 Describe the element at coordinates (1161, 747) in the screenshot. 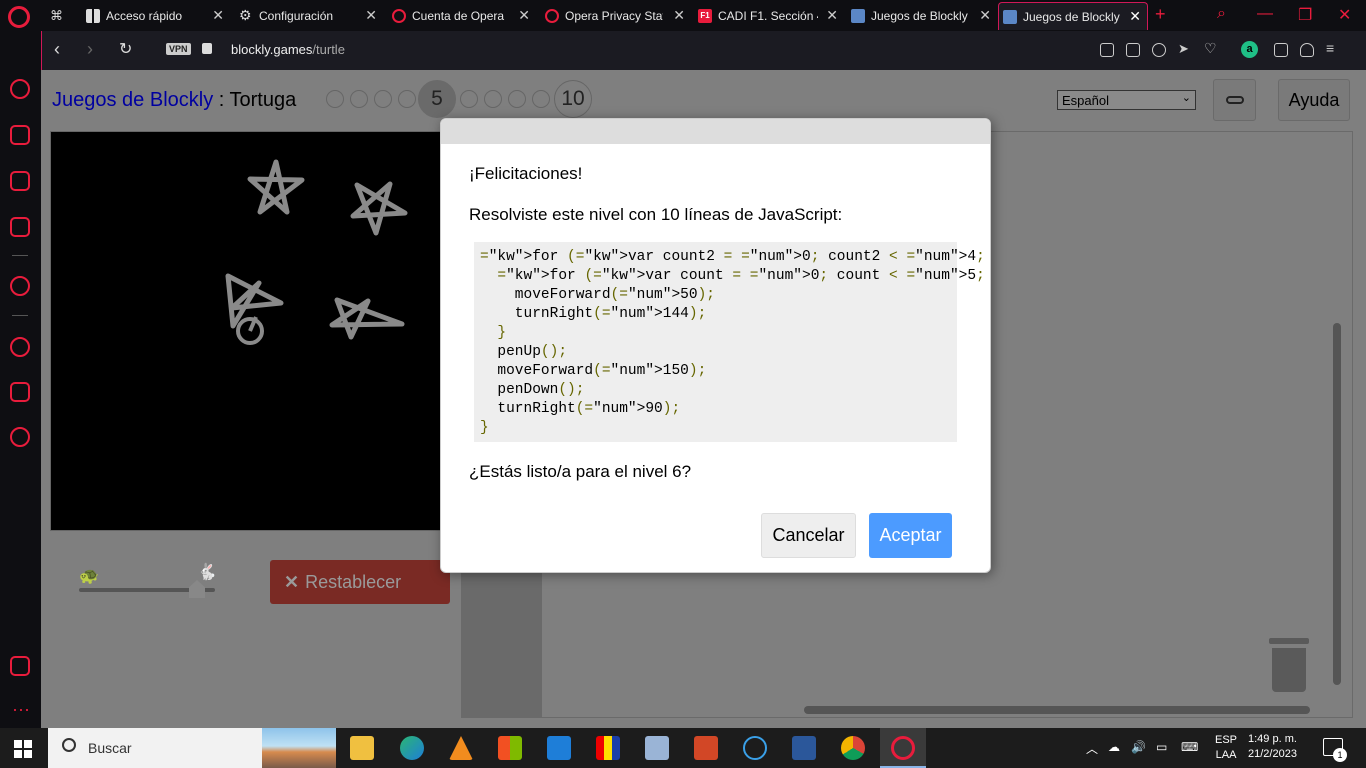

I see `network-icon: ▭` at that location.